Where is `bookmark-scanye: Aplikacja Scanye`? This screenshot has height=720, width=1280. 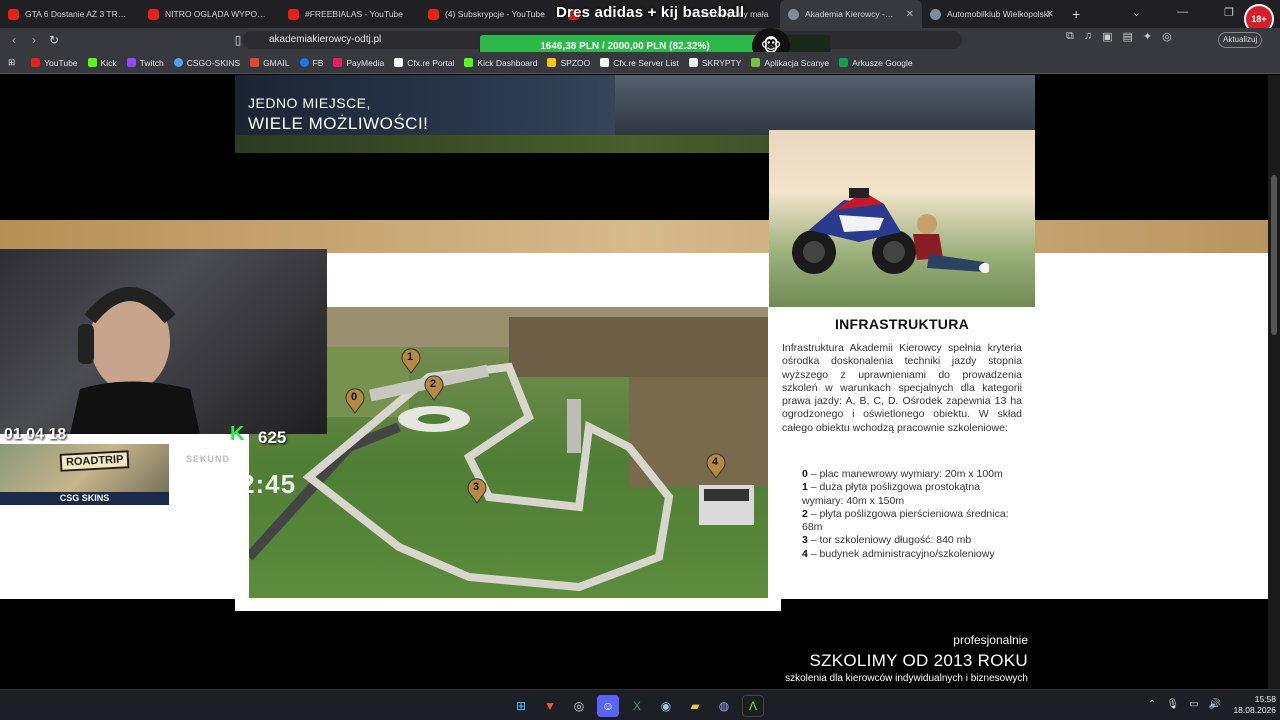
bookmark-scanye: Aplikacja Scanye is located at coordinates (790, 63).